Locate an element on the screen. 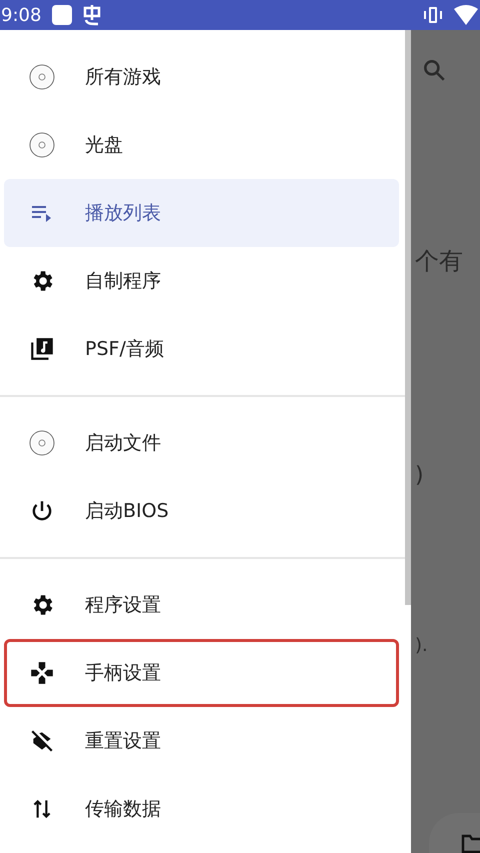 Image resolution: width=480 pixels, height=853 pixels. bug-icon is located at coordinates (92, 15).